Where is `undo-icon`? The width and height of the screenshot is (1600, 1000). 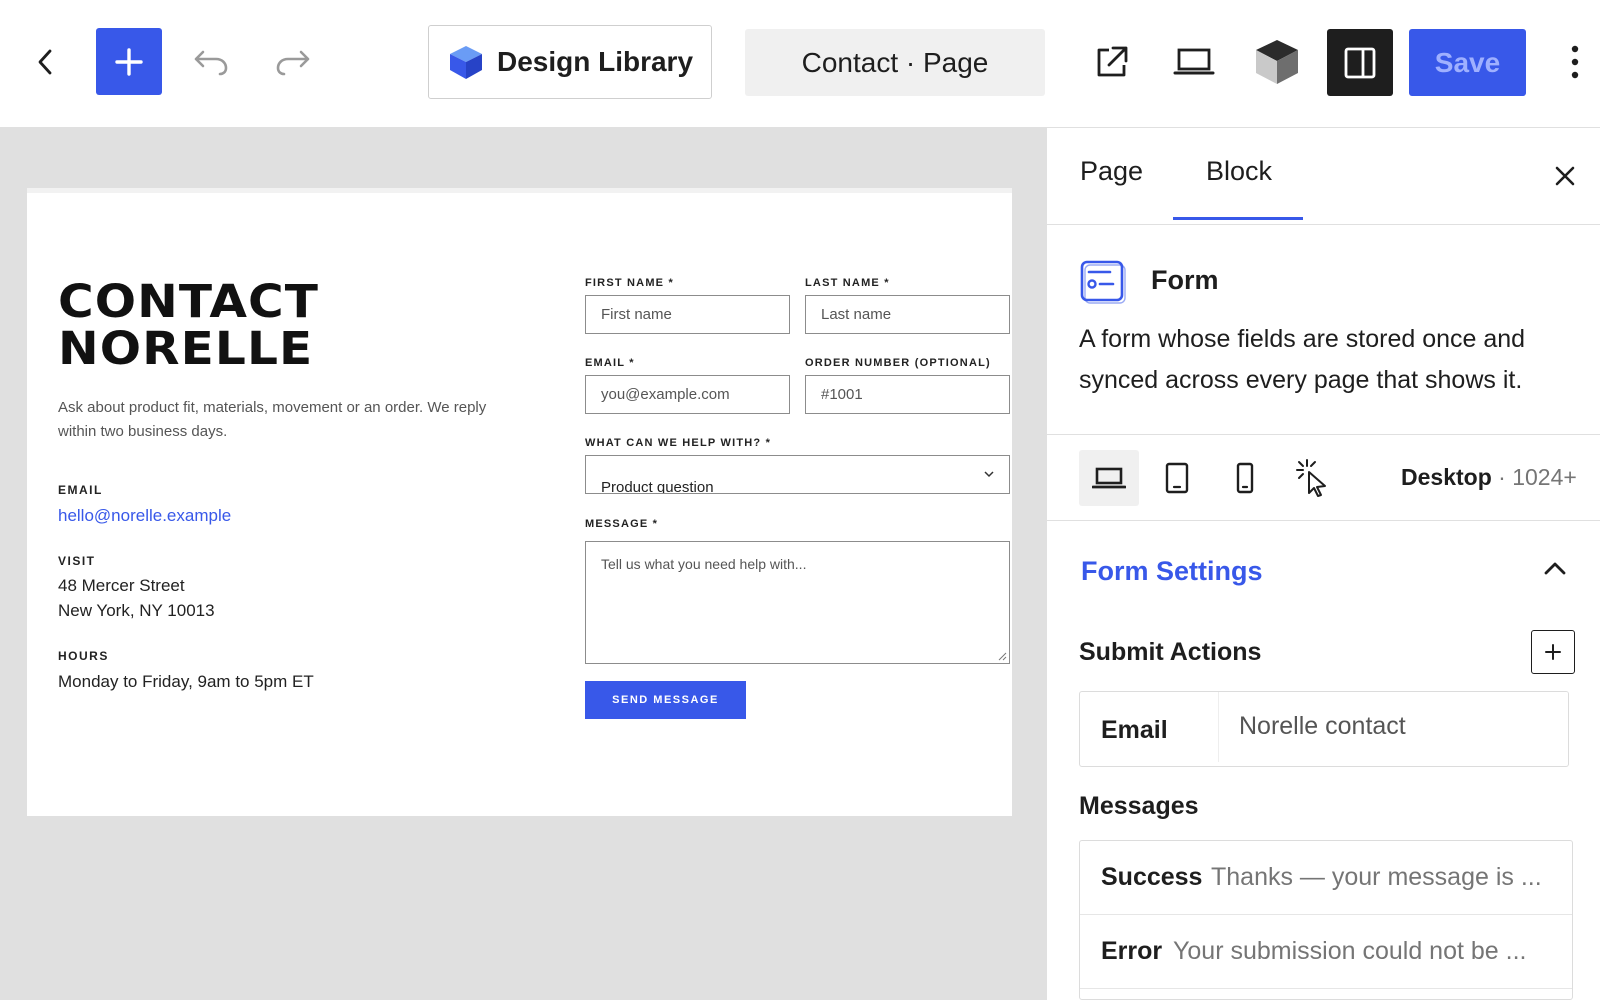
undo-icon is located at coordinates (211, 63).